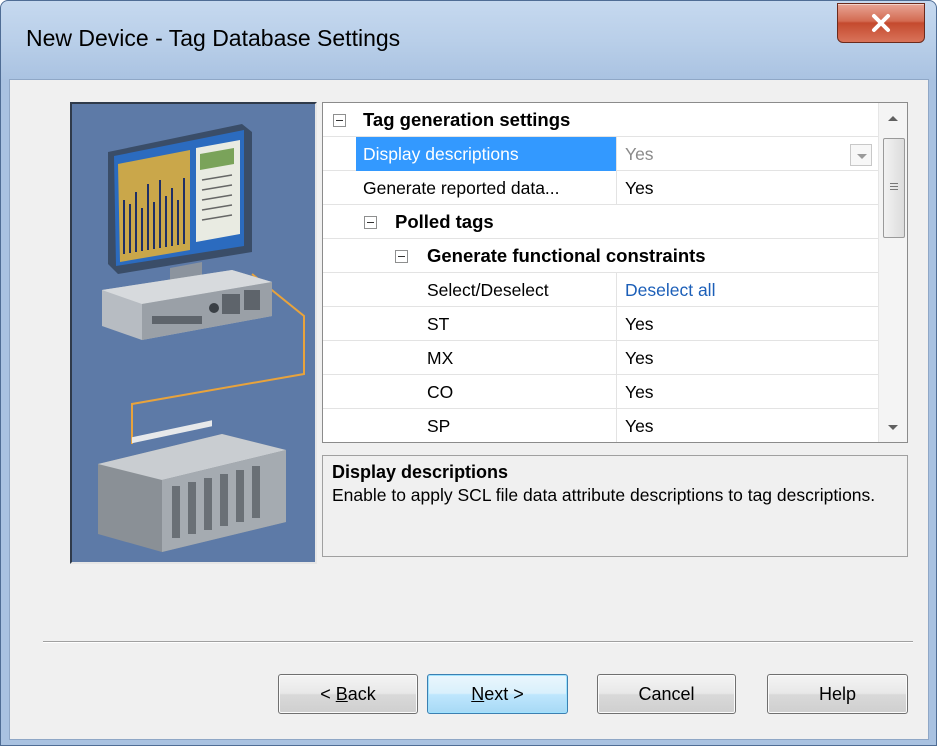 The height and width of the screenshot is (746, 937). Describe the element at coordinates (600, 222) in the screenshot. I see `category-polled-tags: Polled tags` at that location.